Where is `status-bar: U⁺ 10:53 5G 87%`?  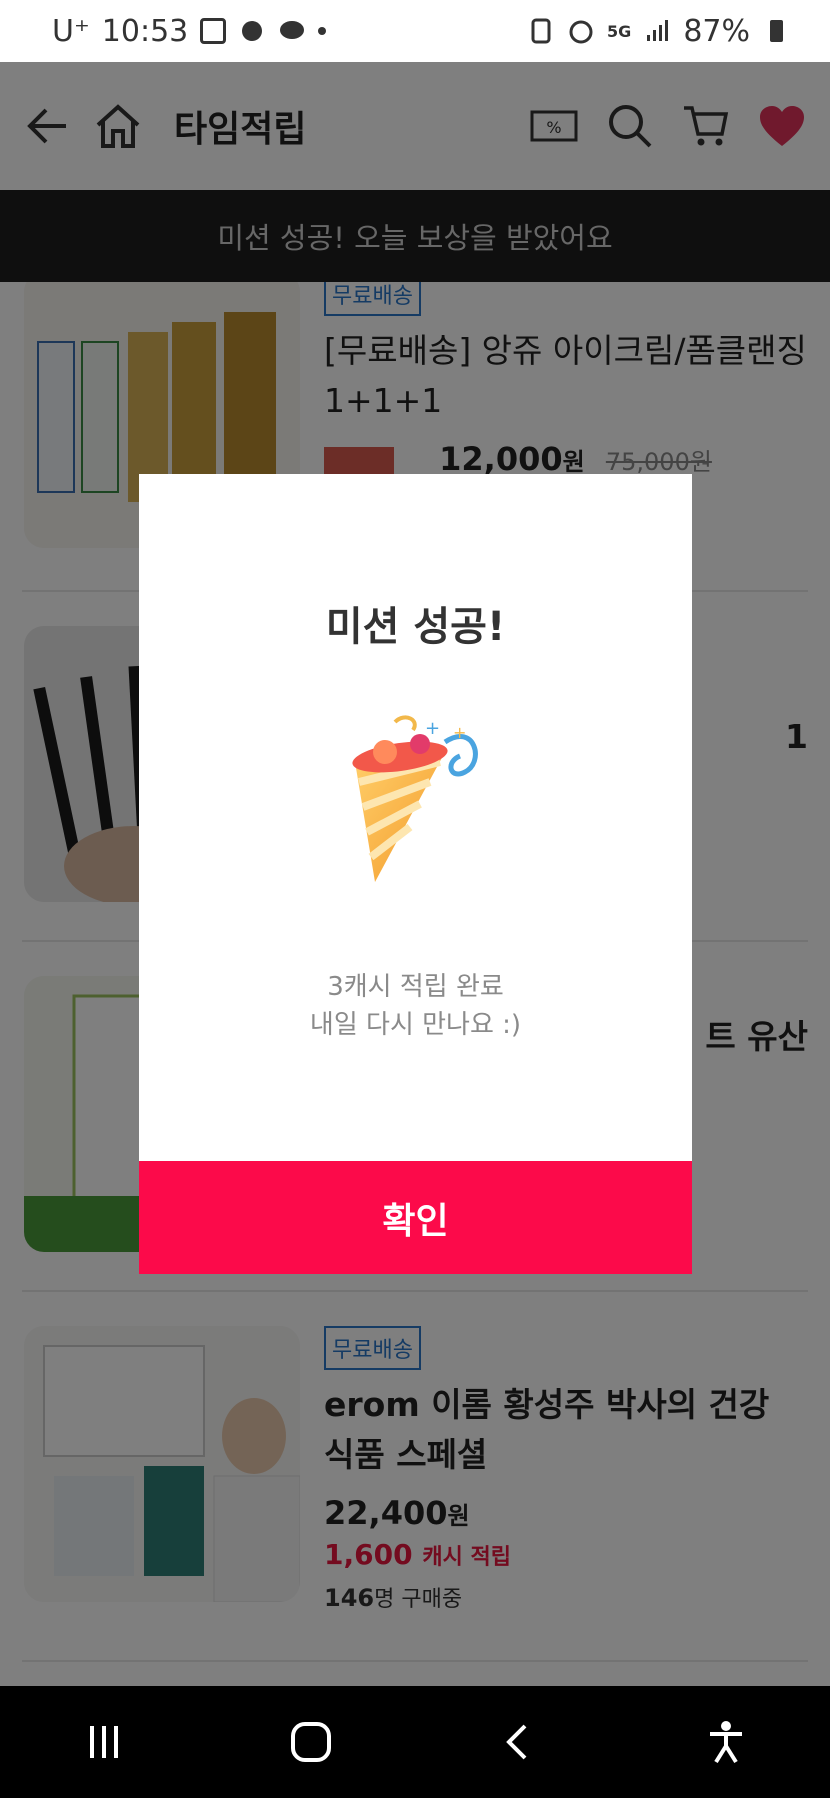
status-bar: U⁺ 10:53 5G 87% is located at coordinates (415, 31).